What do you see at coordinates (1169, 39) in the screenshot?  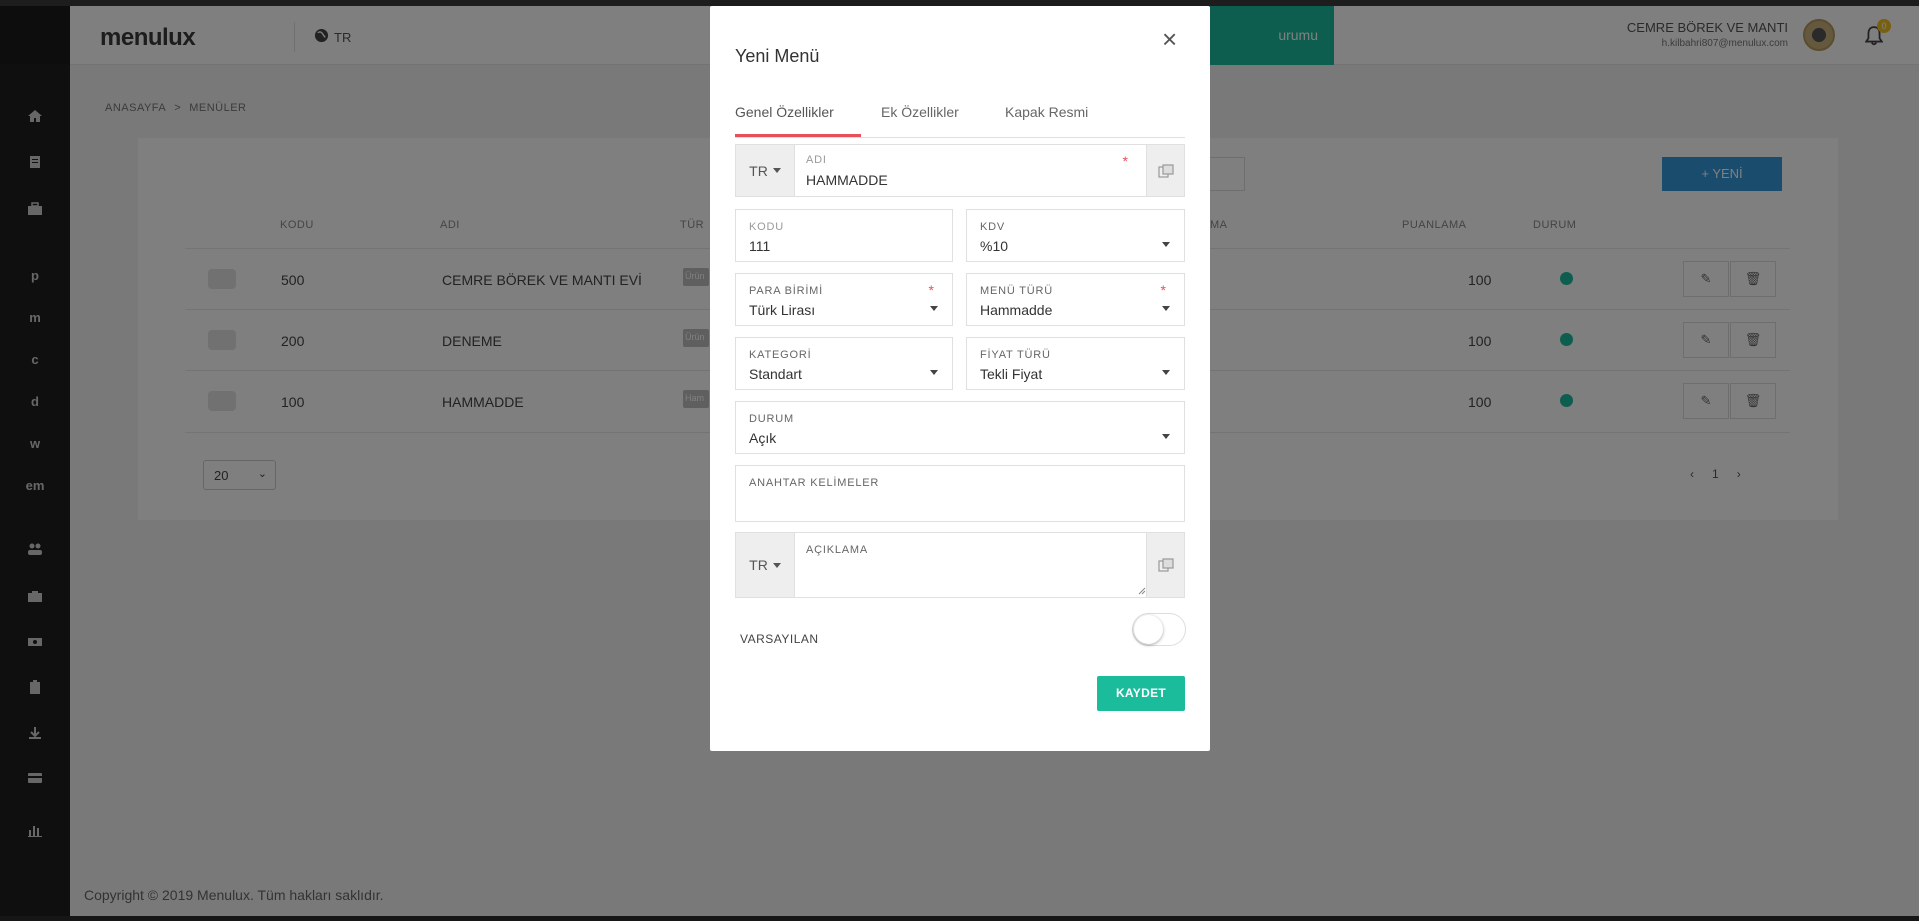 I see `close-icon: ×` at bounding box center [1169, 39].